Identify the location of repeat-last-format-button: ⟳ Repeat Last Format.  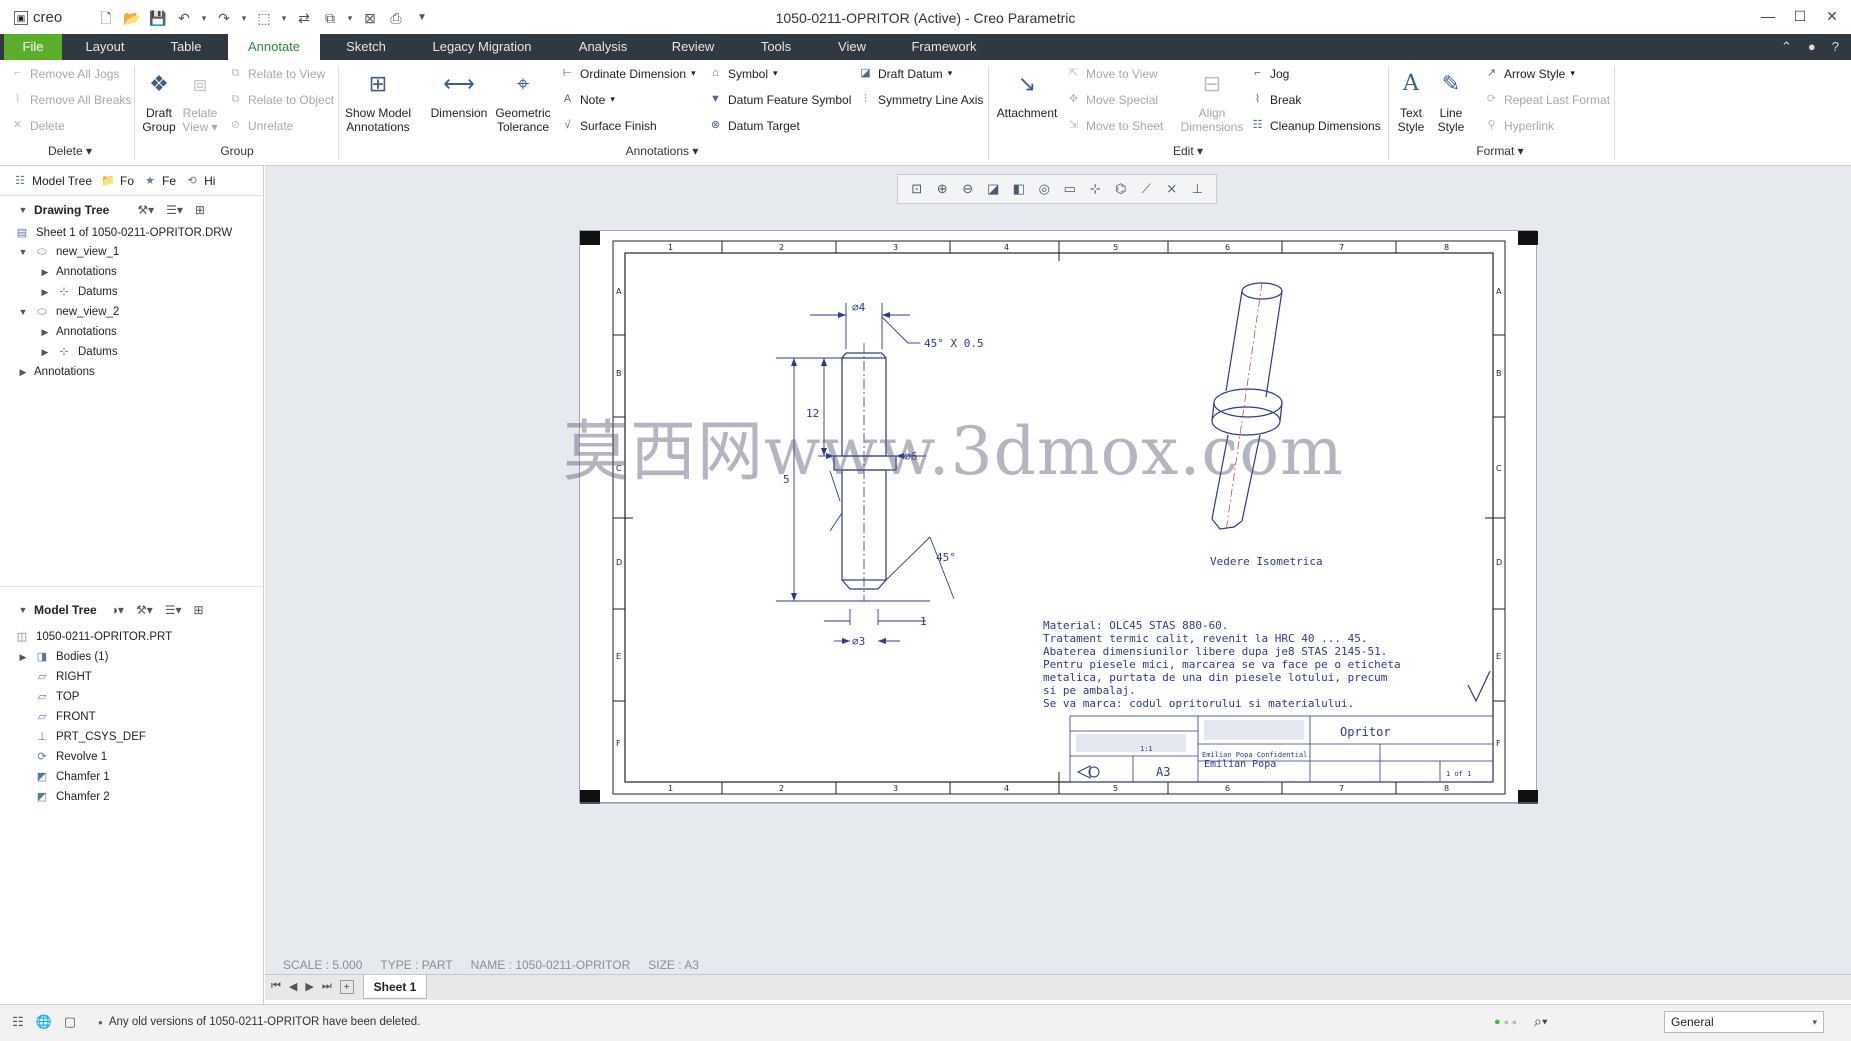
(1547, 99).